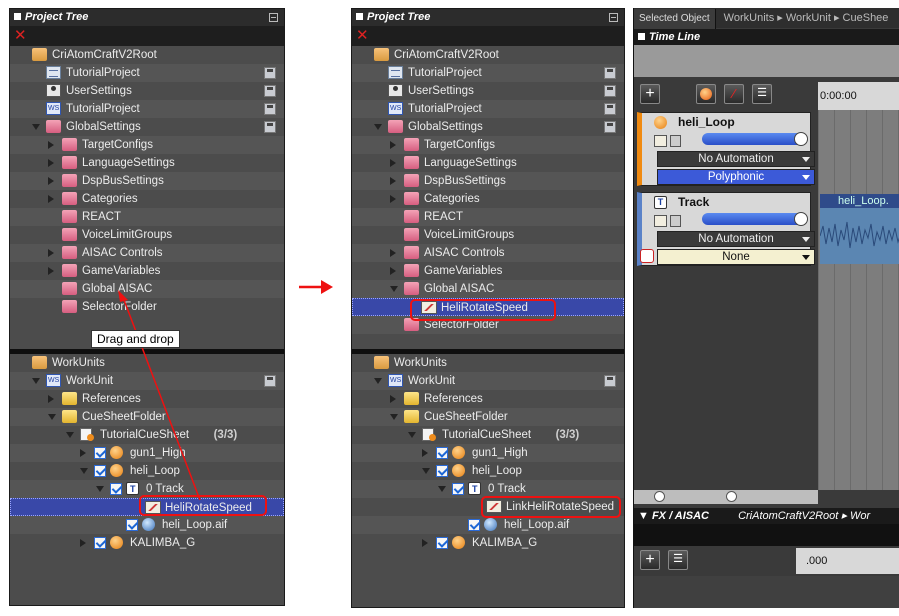 This screenshot has width=899, height=616. What do you see at coordinates (488, 217) in the screenshot?
I see `tree-row: REACT` at bounding box center [488, 217].